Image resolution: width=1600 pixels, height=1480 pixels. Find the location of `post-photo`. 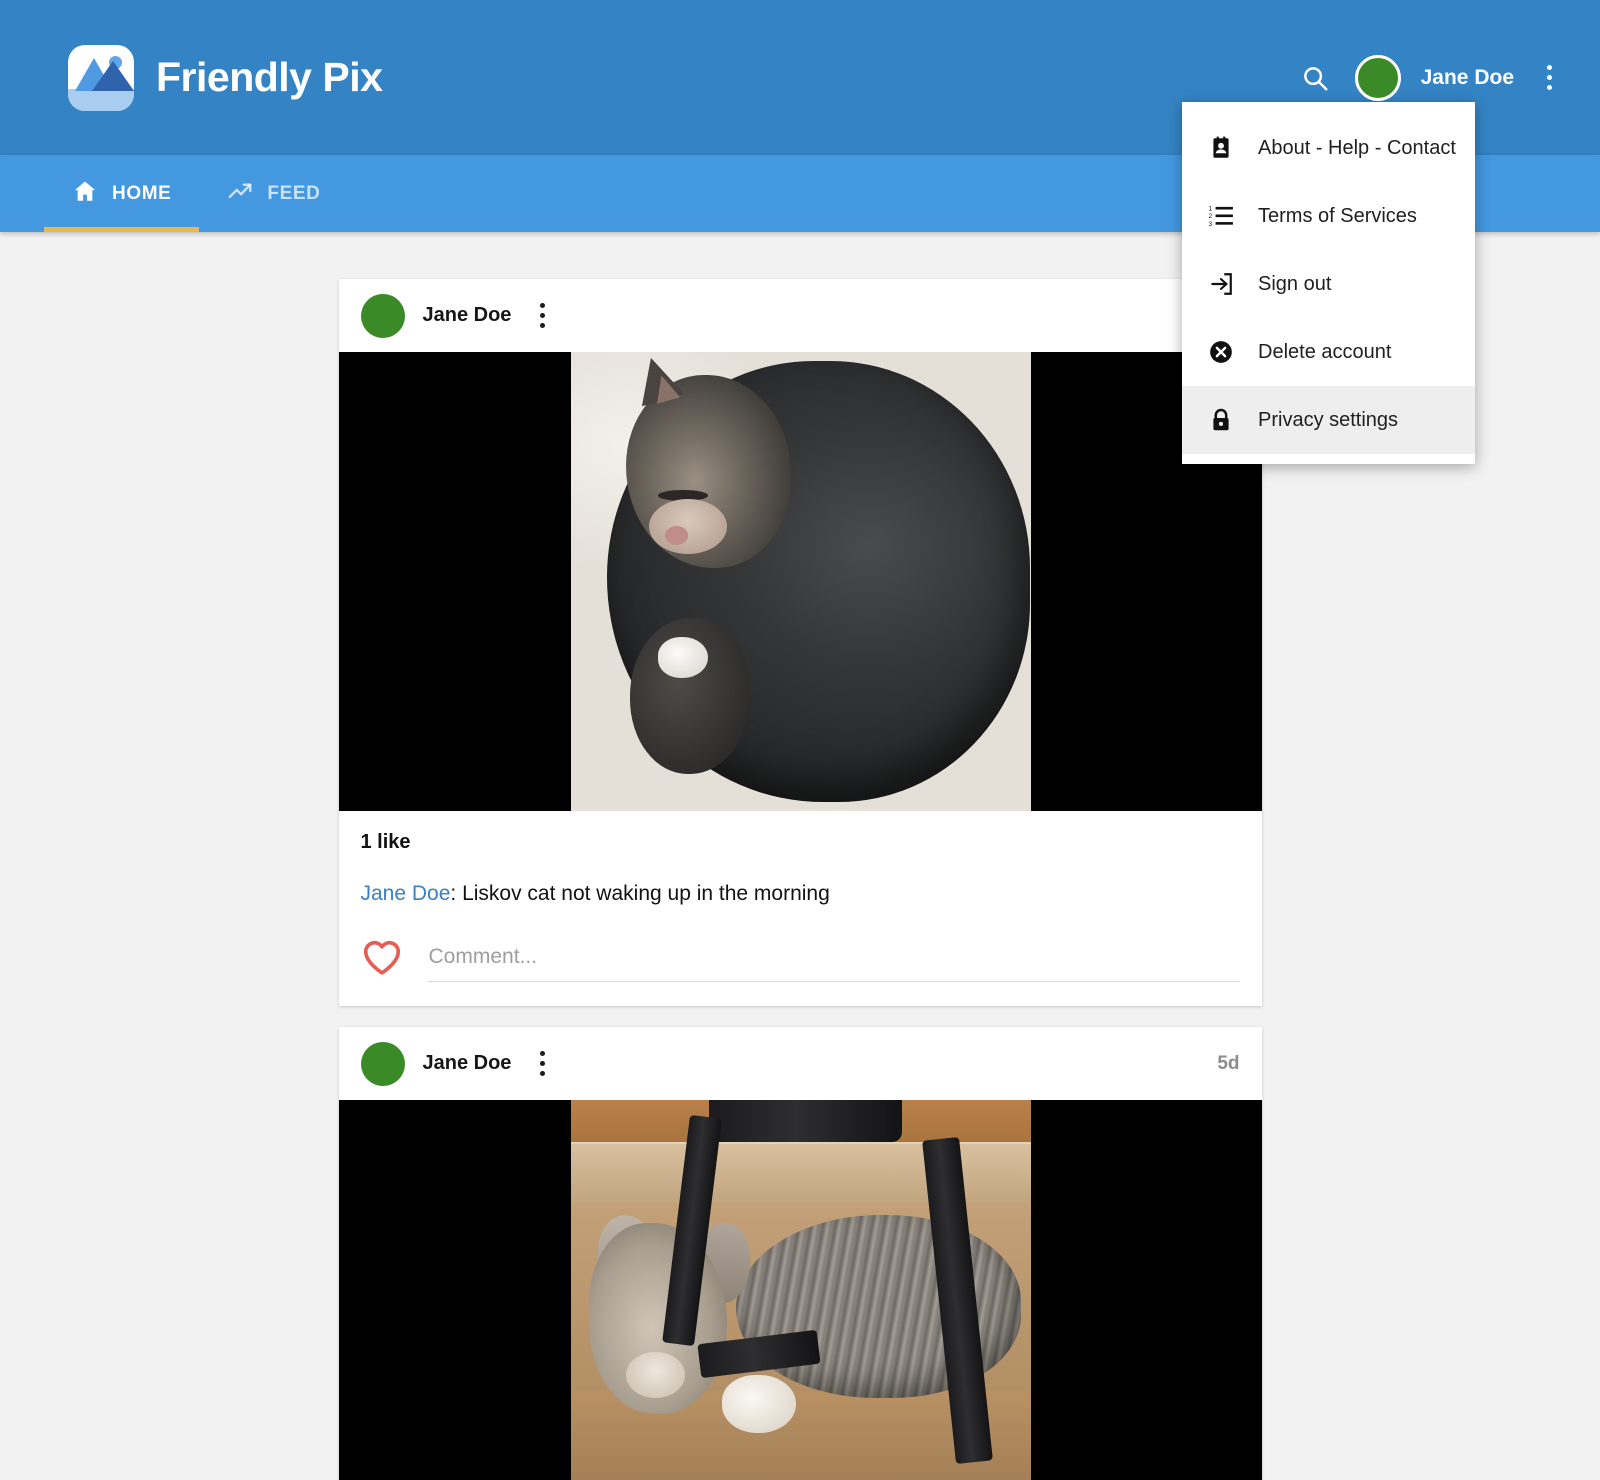

post-photo is located at coordinates (800, 1290).